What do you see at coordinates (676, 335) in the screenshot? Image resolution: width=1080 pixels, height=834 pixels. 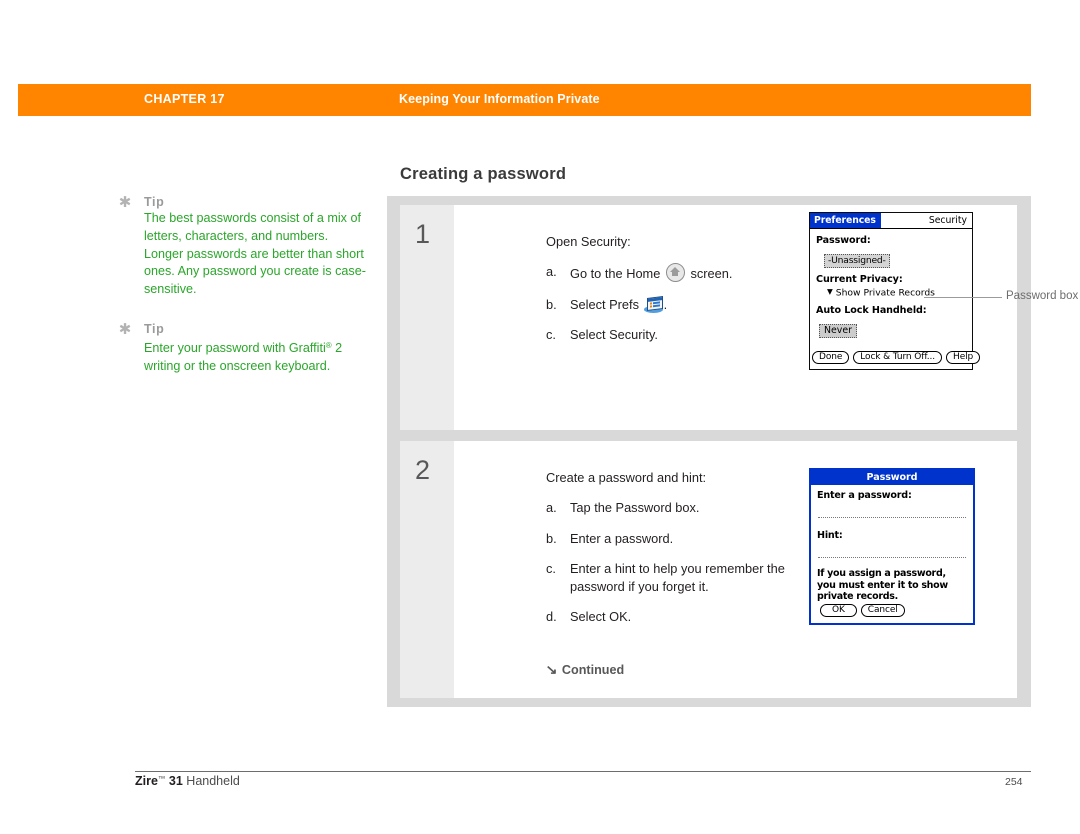 I see `substep-1c: c. Select Security.` at bounding box center [676, 335].